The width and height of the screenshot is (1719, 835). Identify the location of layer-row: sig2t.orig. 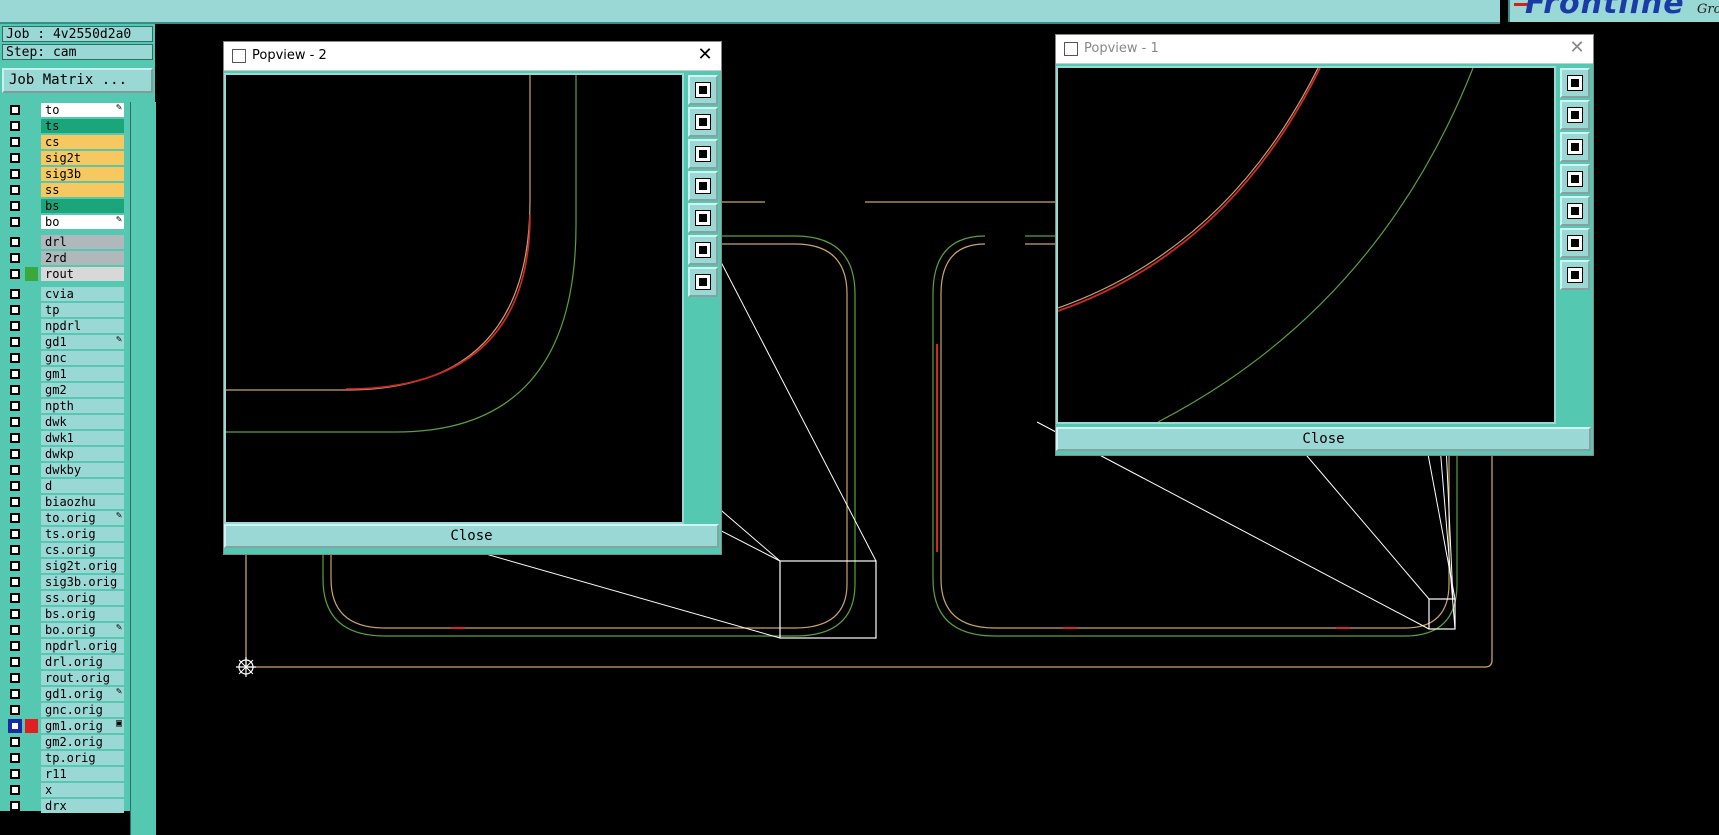
(64, 566).